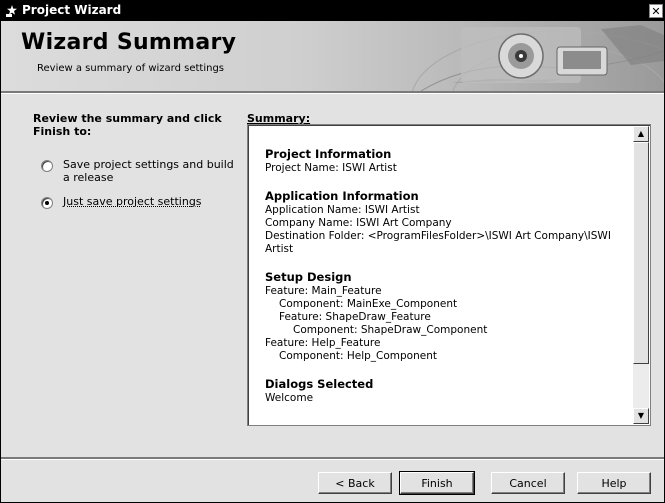 The image size is (665, 503). I want to click on summary-line: Project Name: ISWI Artist, so click(331, 168).